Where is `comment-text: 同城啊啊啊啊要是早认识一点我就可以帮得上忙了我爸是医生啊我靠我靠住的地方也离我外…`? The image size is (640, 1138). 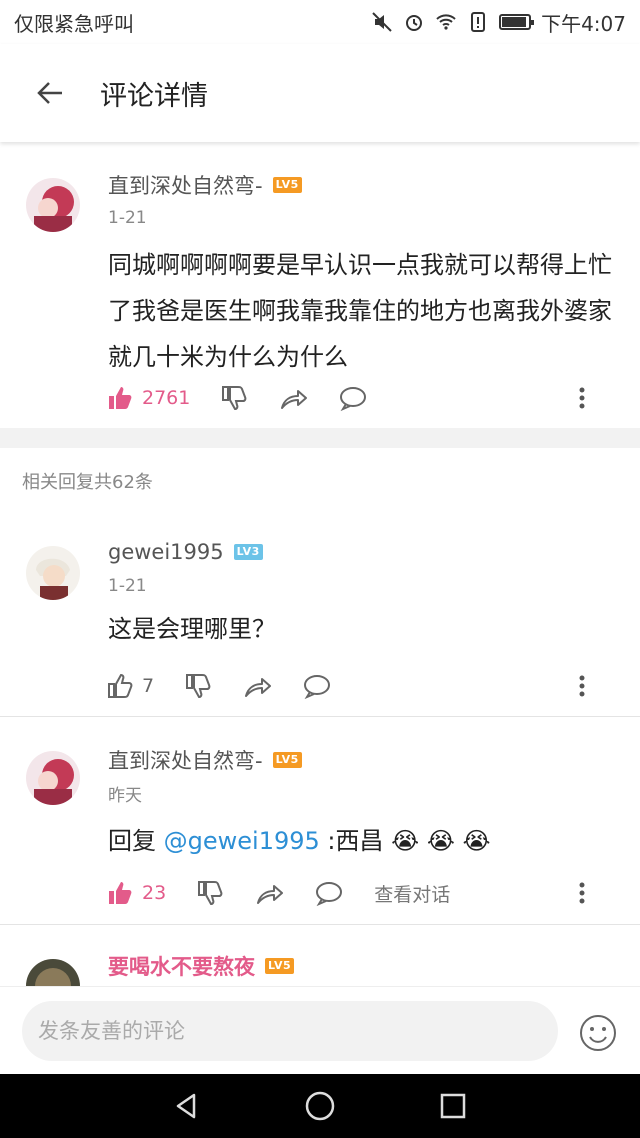
comment-text: 同城啊啊啊啊要是早认识一点我就可以帮得上忙了我爸是医生啊我靠我靠住的地方也离我外… is located at coordinates (360, 311).